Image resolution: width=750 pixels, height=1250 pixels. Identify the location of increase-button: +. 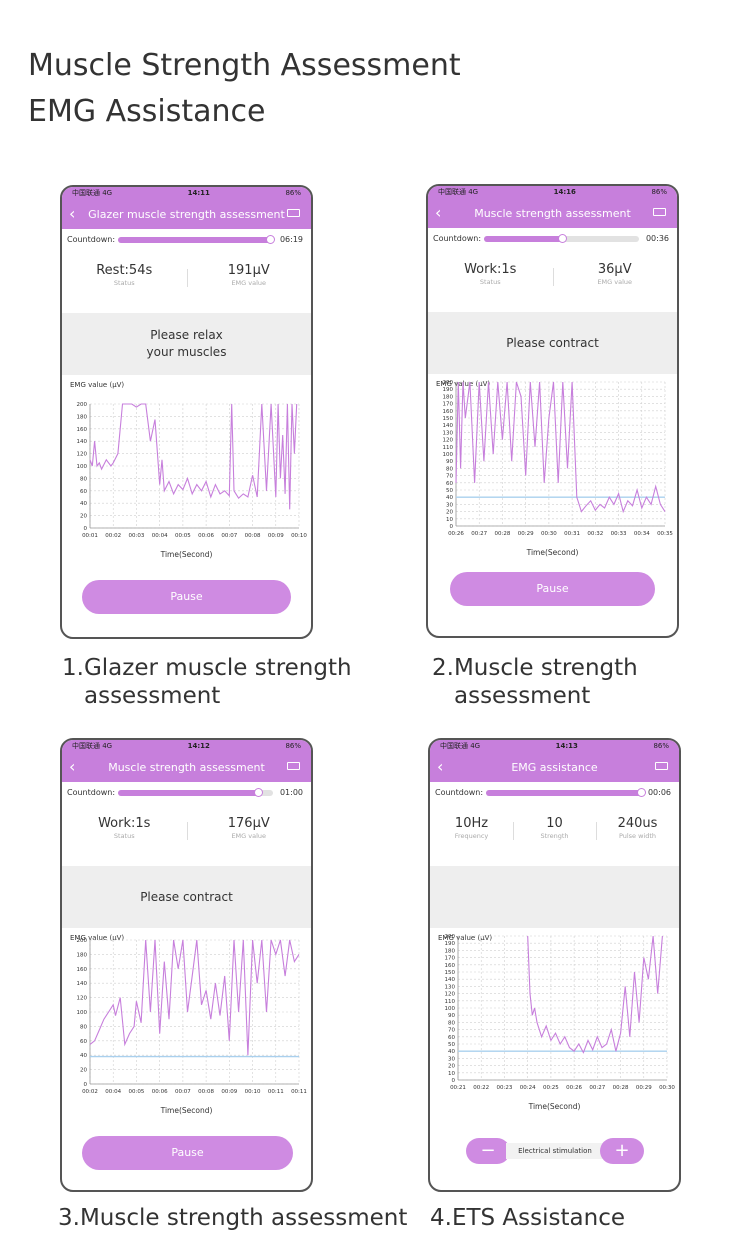
(622, 1151).